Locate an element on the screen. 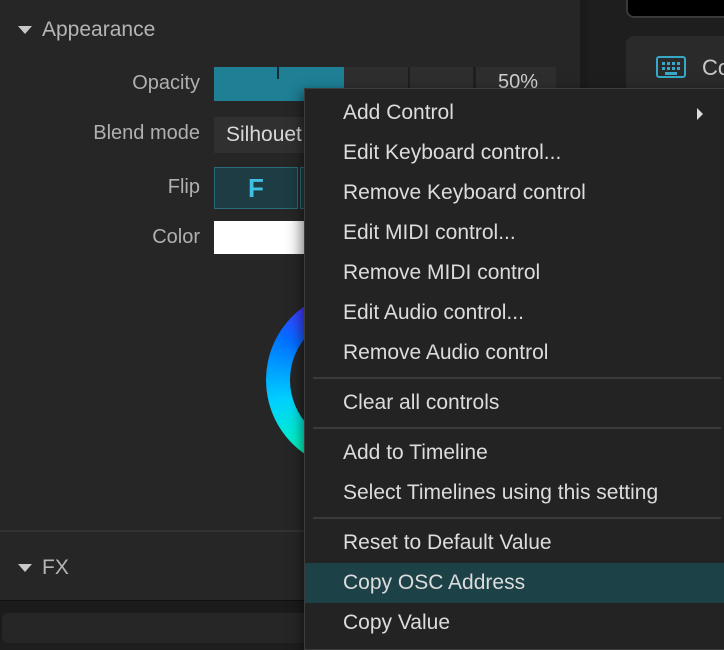 This screenshot has width=724, height=650. menu-item-copy-osc-address: Copy OSC Address is located at coordinates (514, 583).